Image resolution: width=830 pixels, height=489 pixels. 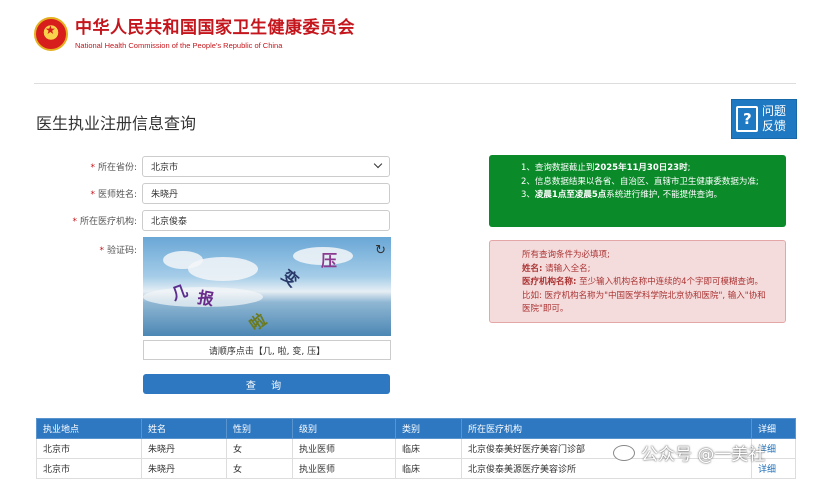 What do you see at coordinates (113, 168) in the screenshot?
I see `province-label: * 所在省份:` at bounding box center [113, 168].